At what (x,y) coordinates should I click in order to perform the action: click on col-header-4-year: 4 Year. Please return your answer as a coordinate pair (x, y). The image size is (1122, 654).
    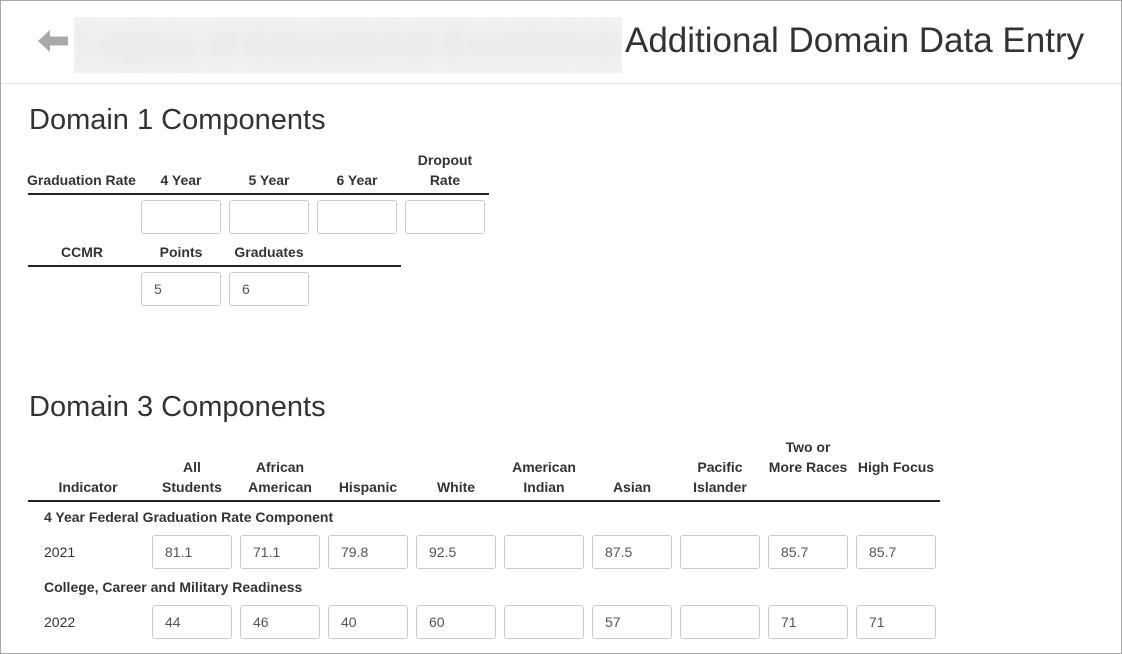
    Looking at the image, I should click on (181, 180).